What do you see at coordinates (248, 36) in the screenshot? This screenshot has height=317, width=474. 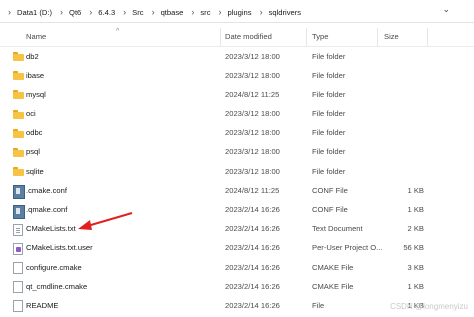 I see `column-date-modified: Date modified` at bounding box center [248, 36].